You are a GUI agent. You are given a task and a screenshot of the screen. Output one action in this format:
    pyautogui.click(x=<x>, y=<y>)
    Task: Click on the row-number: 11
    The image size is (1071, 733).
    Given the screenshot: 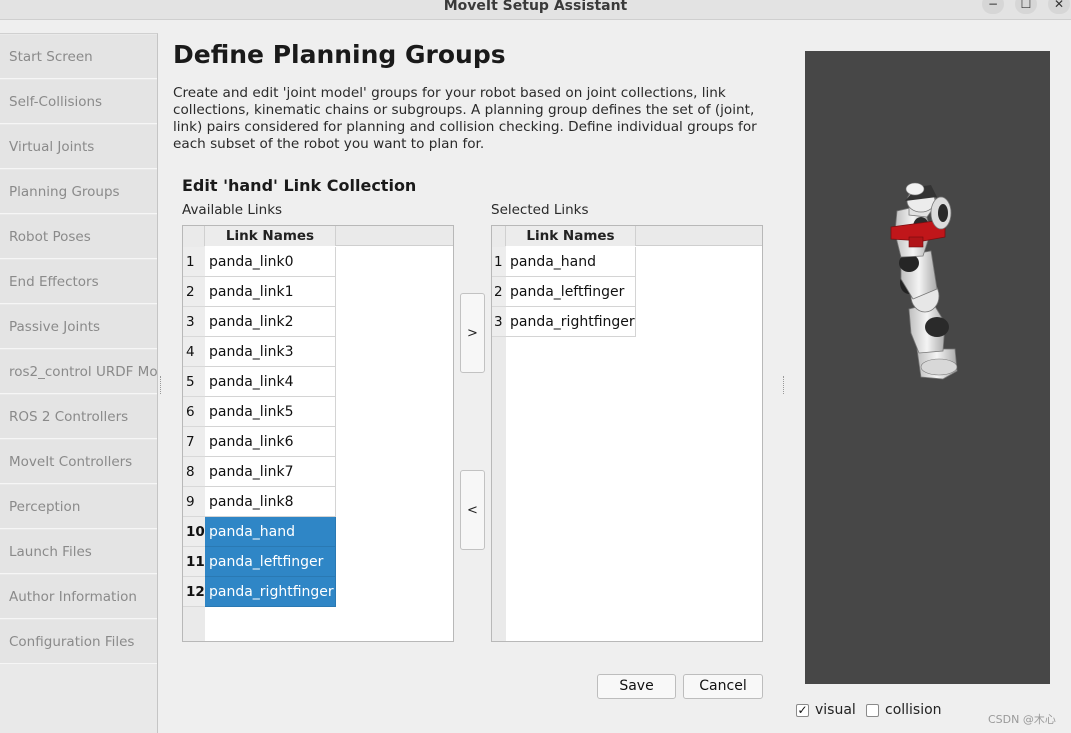 What is the action you would take?
    pyautogui.click(x=194, y=562)
    